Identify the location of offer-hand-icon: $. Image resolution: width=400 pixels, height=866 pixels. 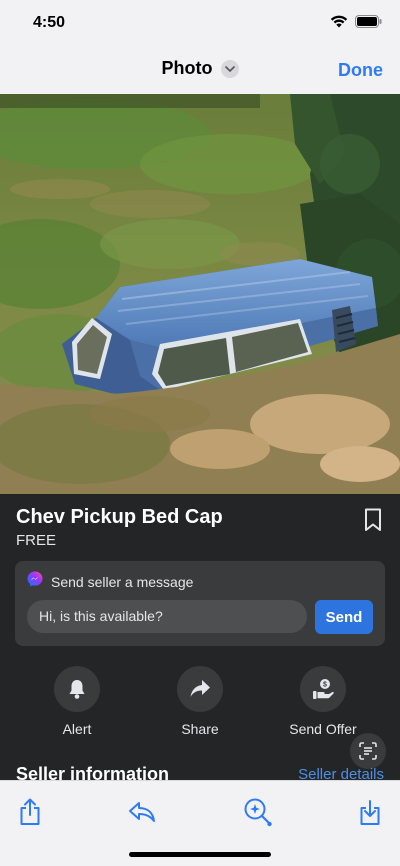
(323, 689).